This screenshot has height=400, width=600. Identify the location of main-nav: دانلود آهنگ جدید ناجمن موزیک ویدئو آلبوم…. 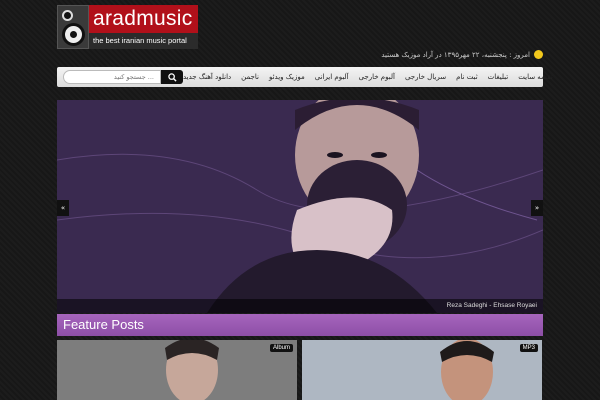
(305, 77).